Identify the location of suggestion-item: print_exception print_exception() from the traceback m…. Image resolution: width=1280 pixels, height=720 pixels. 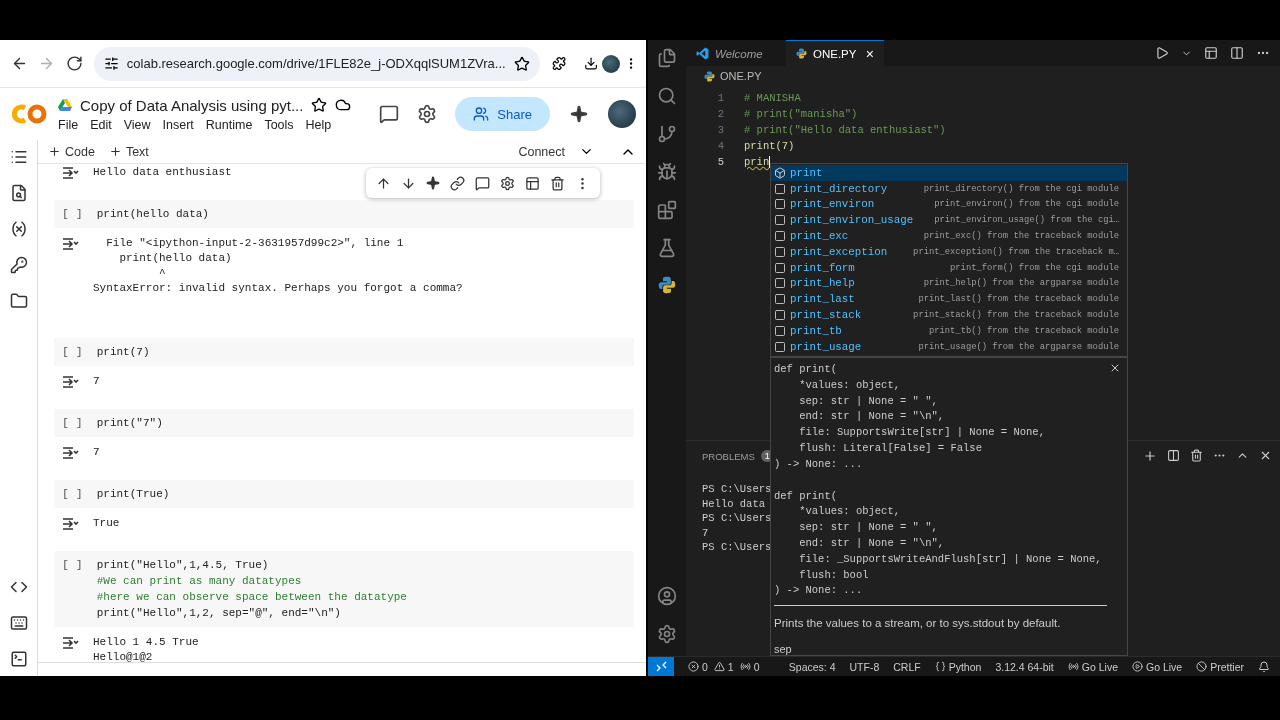
(949, 252).